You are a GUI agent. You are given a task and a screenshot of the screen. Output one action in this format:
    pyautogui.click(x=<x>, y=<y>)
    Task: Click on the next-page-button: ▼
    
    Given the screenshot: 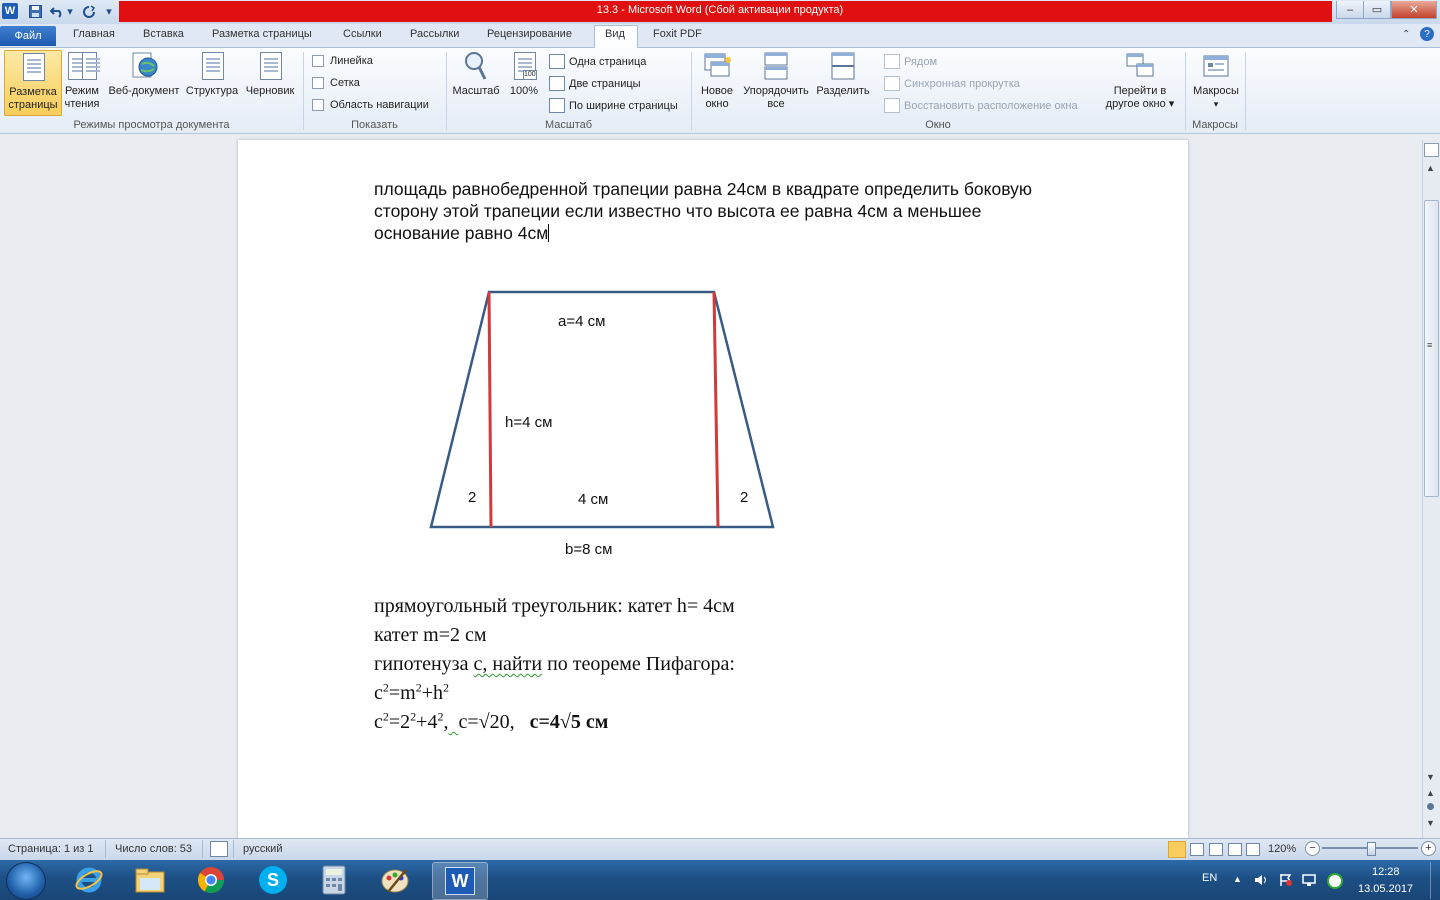 What is the action you would take?
    pyautogui.click(x=1430, y=823)
    